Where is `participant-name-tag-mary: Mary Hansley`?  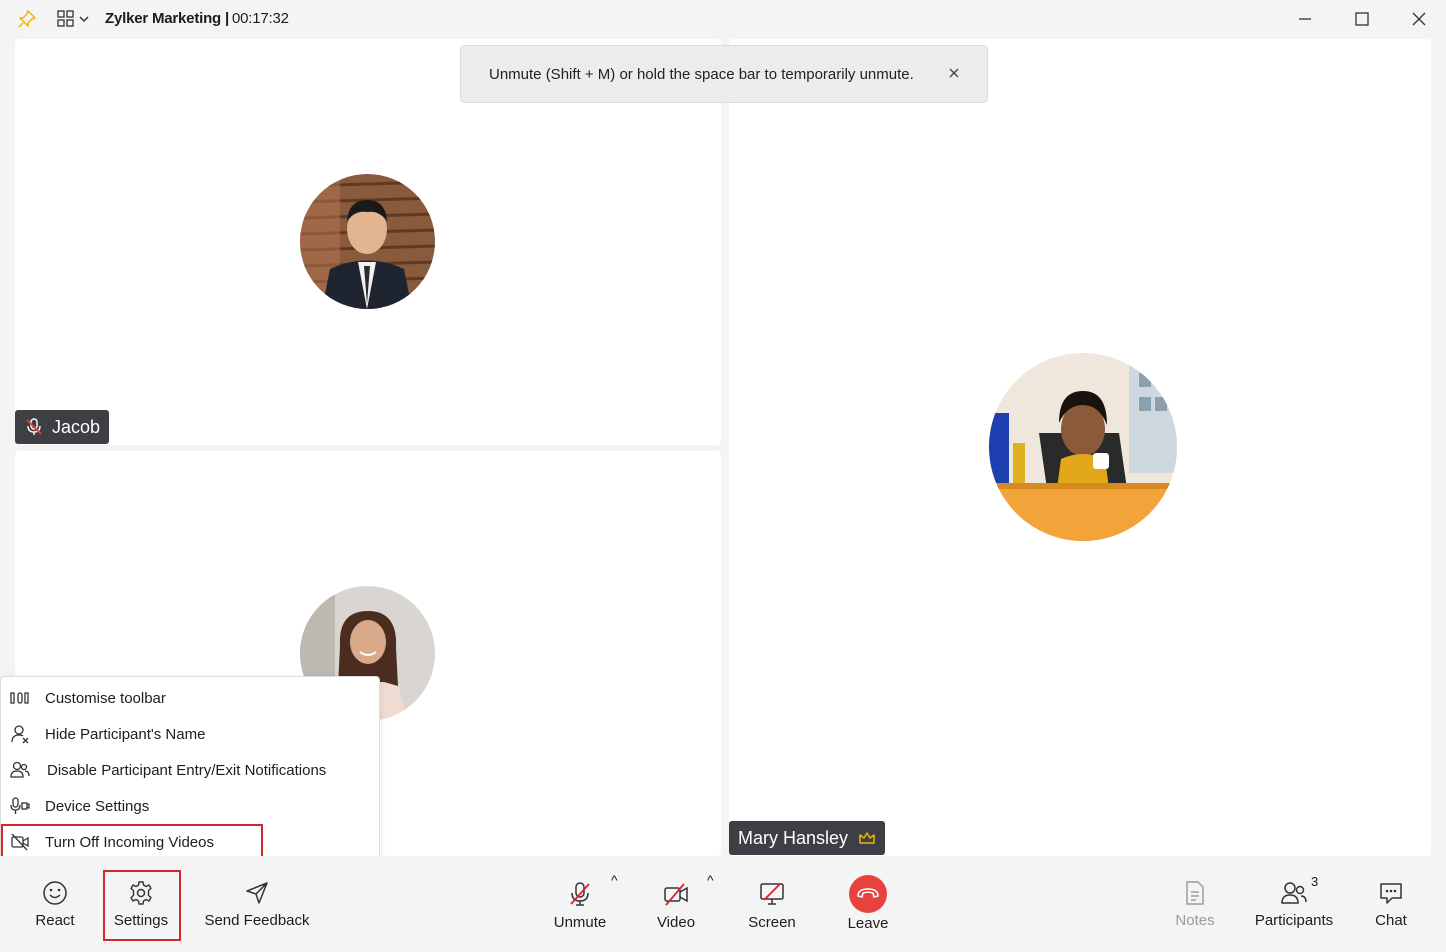 participant-name-tag-mary: Mary Hansley is located at coordinates (807, 838).